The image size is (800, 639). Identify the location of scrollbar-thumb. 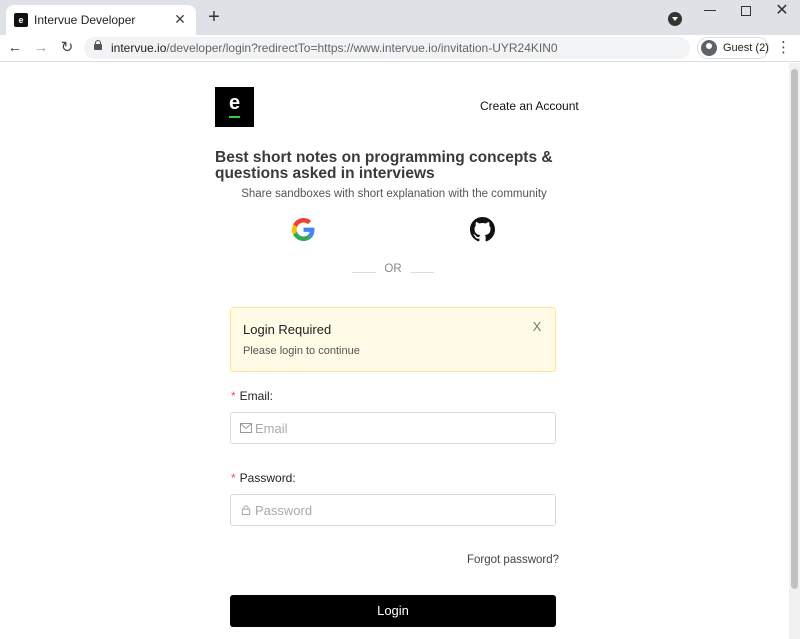
(794, 329).